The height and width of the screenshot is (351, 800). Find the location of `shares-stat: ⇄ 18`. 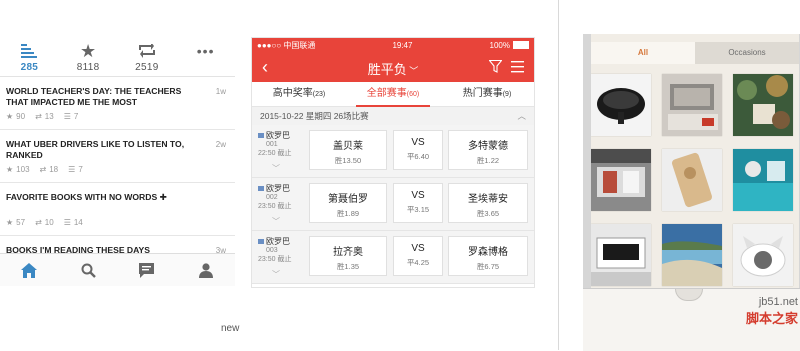

shares-stat: ⇄ 18 is located at coordinates (49, 169).